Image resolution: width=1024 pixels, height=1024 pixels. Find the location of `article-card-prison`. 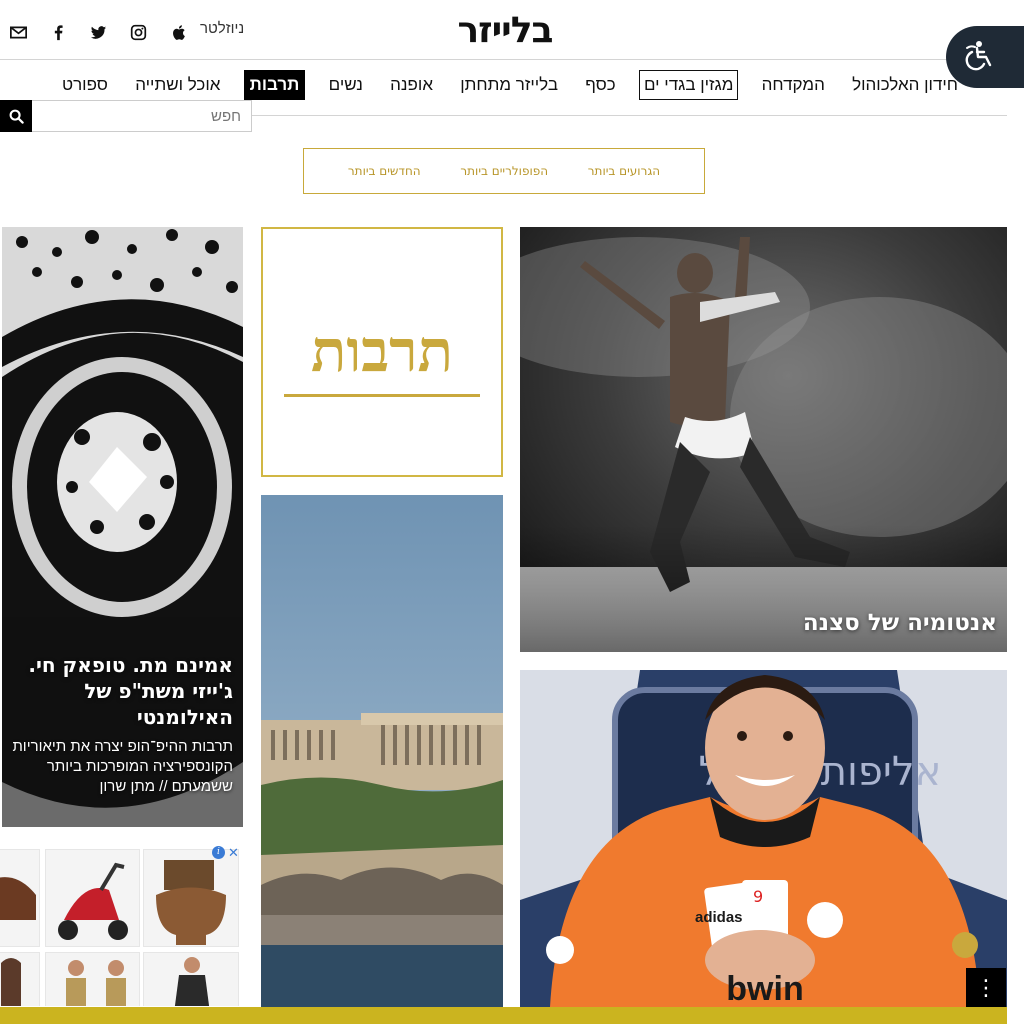

article-card-prison is located at coordinates (382, 751).